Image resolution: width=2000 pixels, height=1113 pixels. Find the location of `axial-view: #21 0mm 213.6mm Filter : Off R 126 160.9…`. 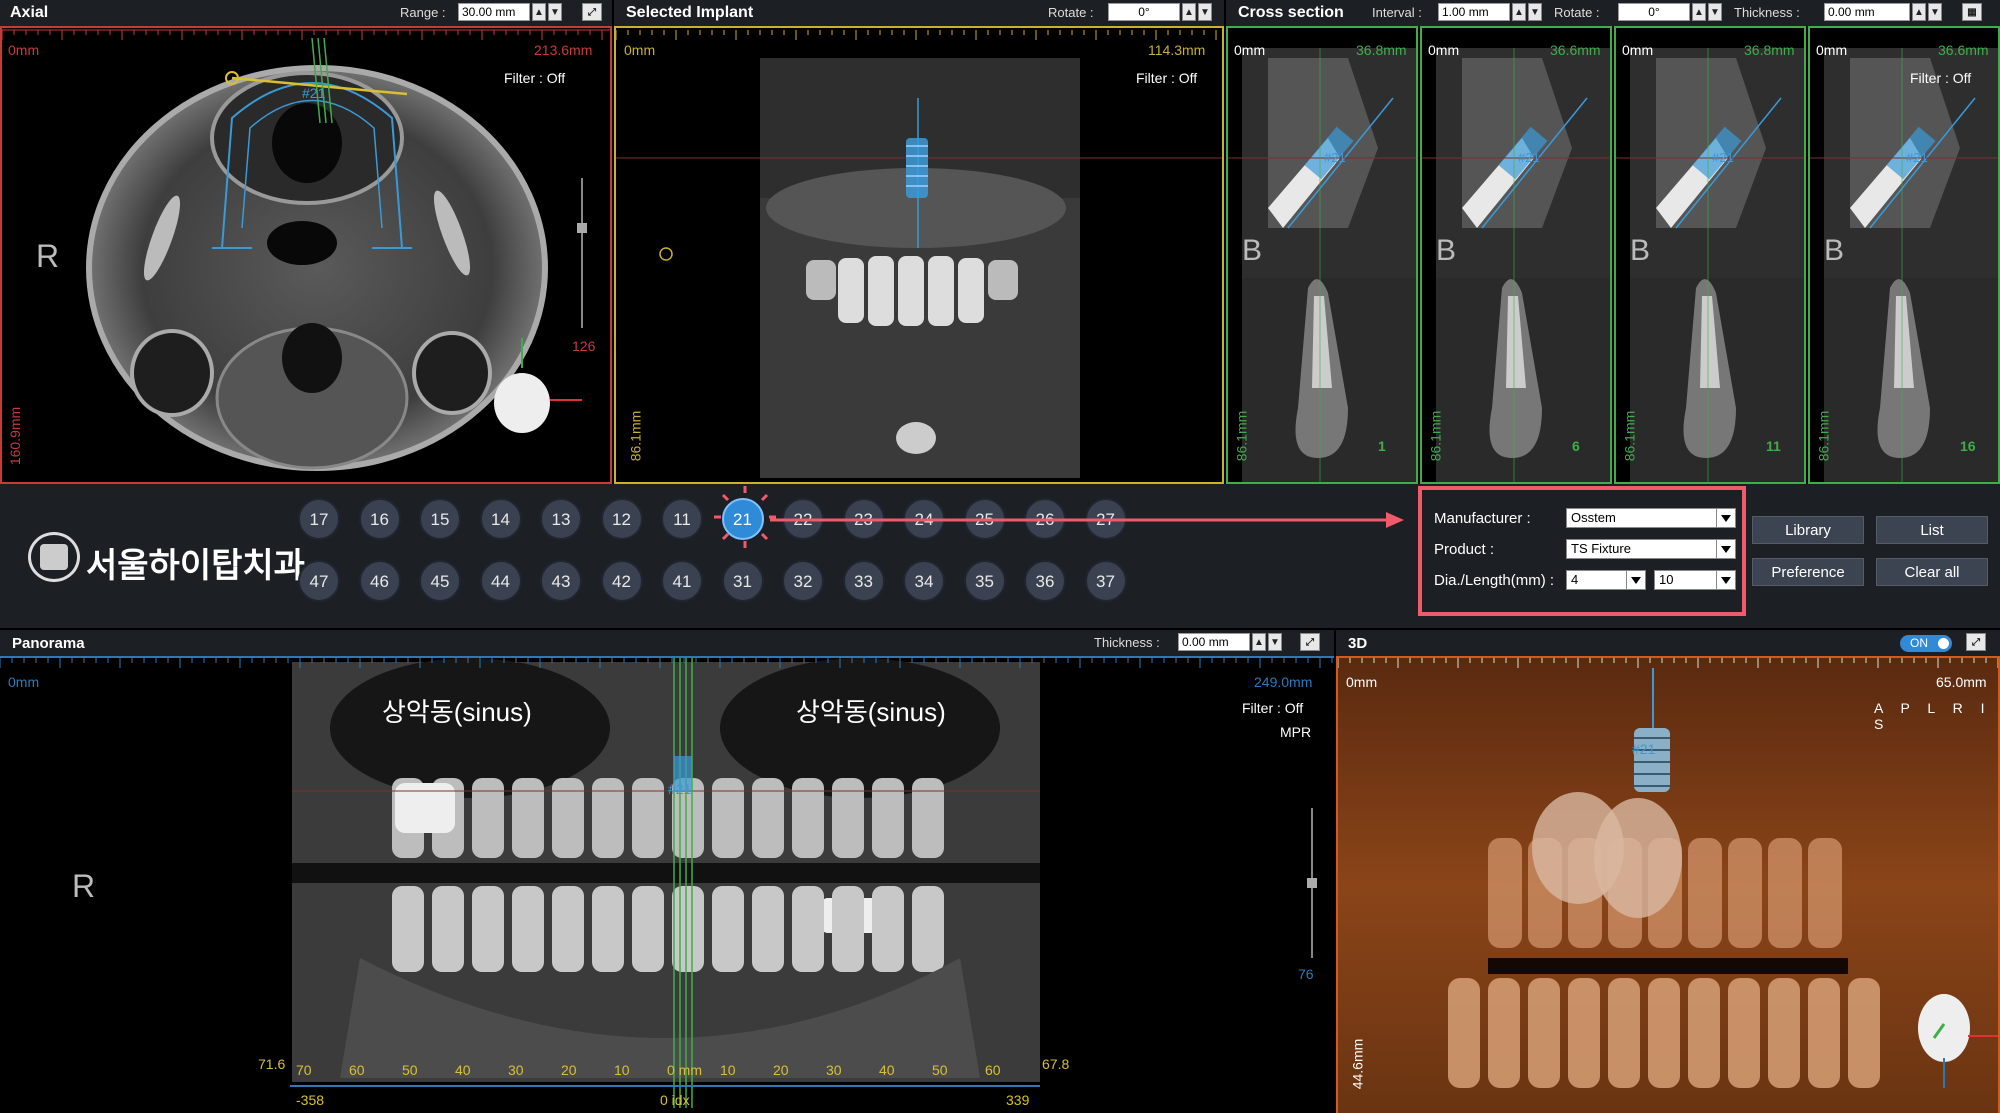

axial-view: #21 0mm 213.6mm Filter : Off R 126 160.9… is located at coordinates (306, 255).